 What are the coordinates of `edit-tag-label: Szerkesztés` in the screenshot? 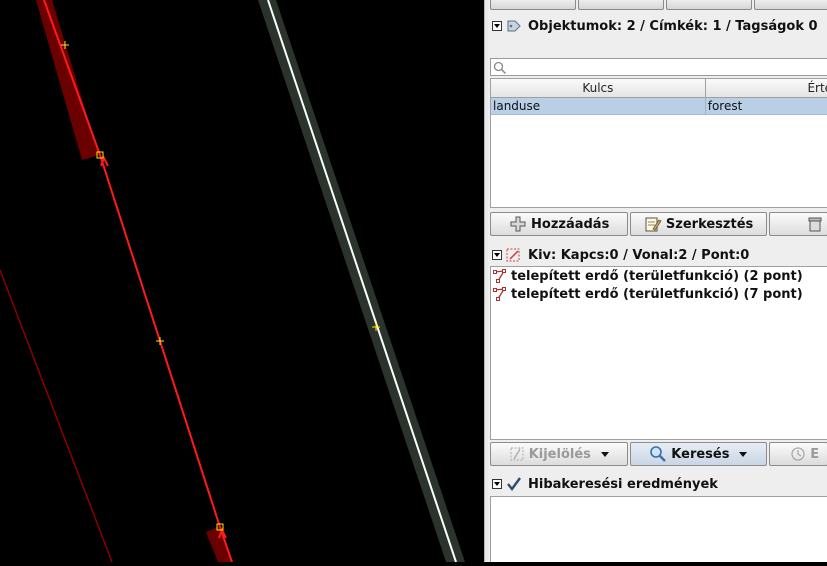 It's located at (709, 224).